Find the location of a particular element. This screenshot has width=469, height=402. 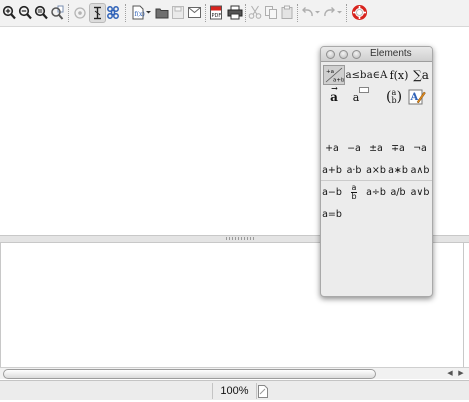

print-icon is located at coordinates (235, 12).